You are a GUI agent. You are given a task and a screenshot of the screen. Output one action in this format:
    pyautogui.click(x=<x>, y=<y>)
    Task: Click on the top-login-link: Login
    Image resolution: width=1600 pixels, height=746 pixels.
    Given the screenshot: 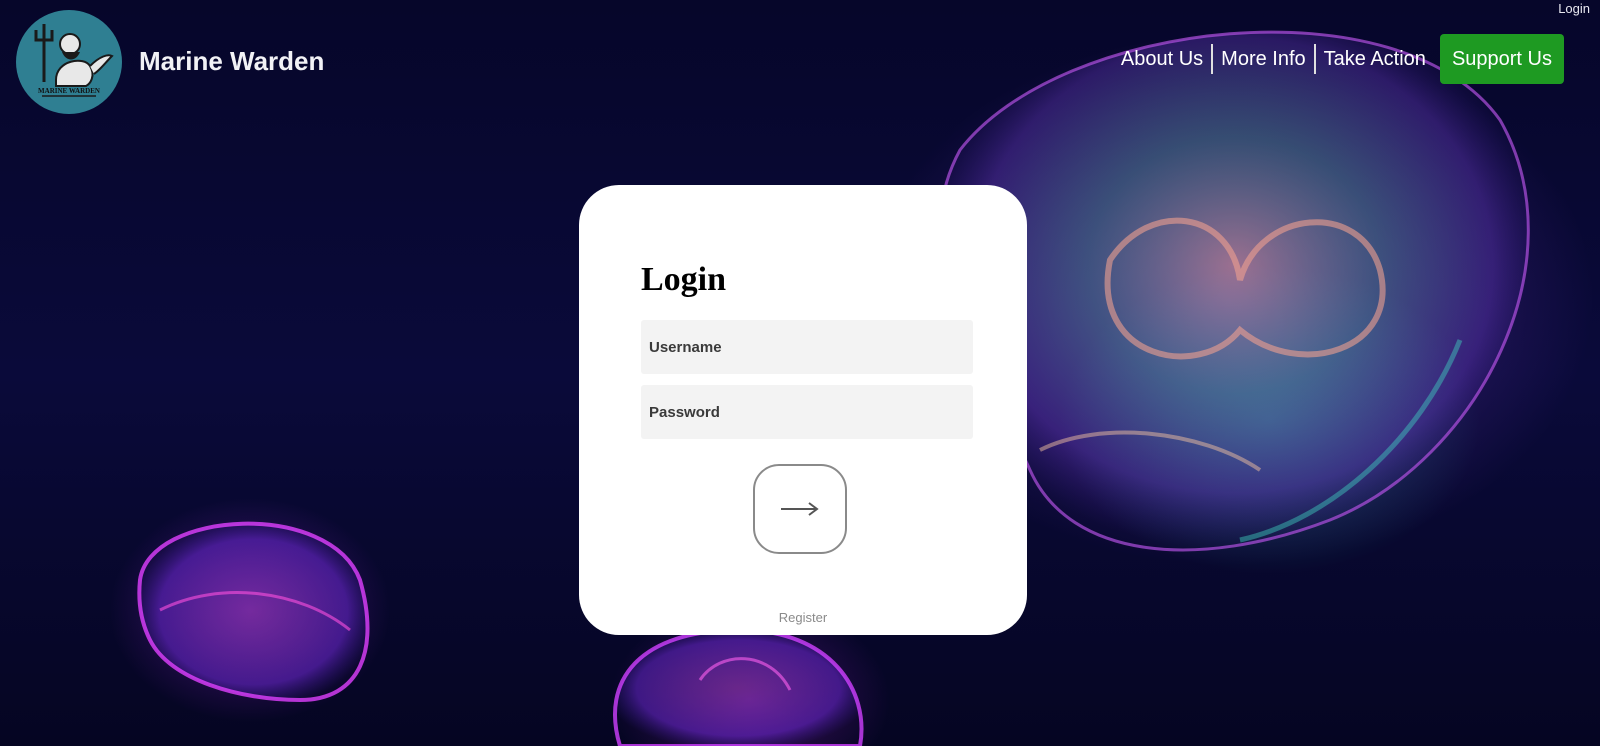 What is the action you would take?
    pyautogui.click(x=1574, y=8)
    